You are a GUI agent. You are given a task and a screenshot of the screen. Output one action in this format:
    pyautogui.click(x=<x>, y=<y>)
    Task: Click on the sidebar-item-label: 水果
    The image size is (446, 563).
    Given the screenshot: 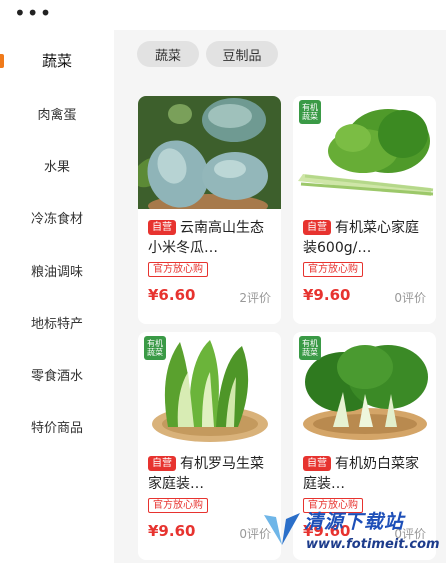 What is the action you would take?
    pyautogui.click(x=56, y=167)
    